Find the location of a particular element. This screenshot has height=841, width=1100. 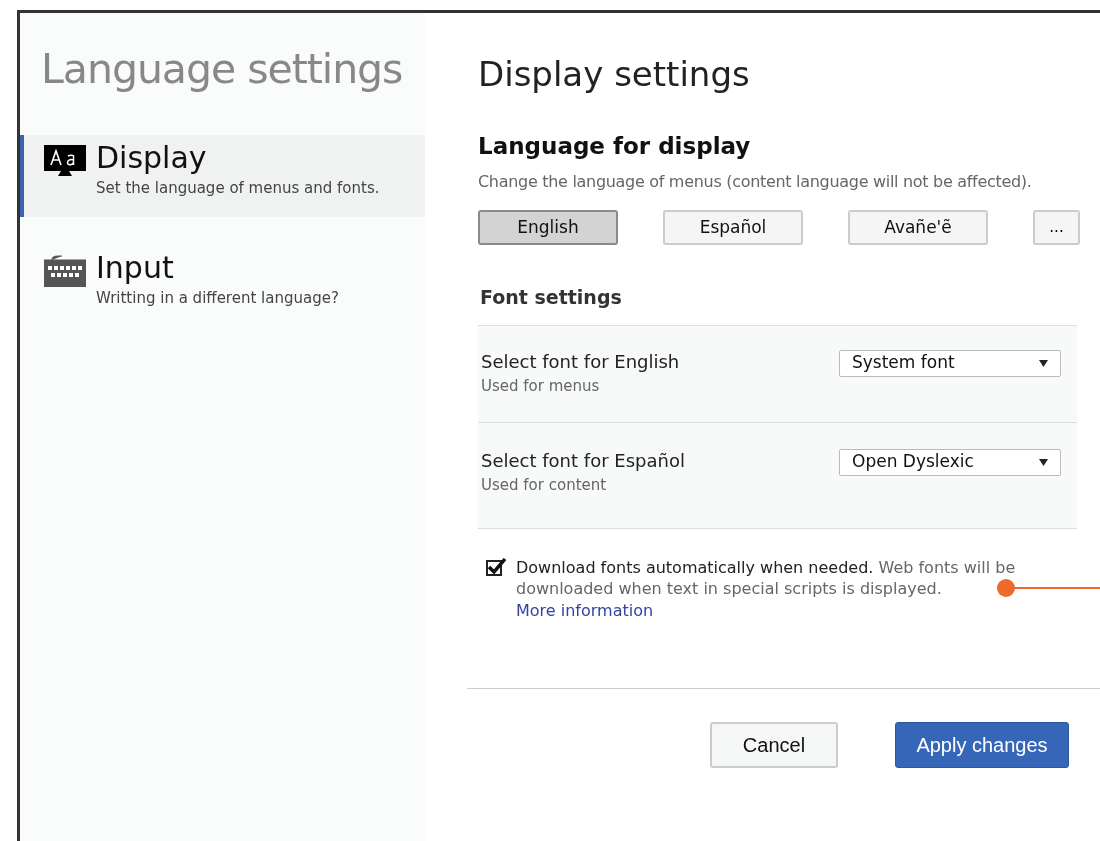

sidebar-item: Input Writting in a different language? is located at coordinates (222, 286).